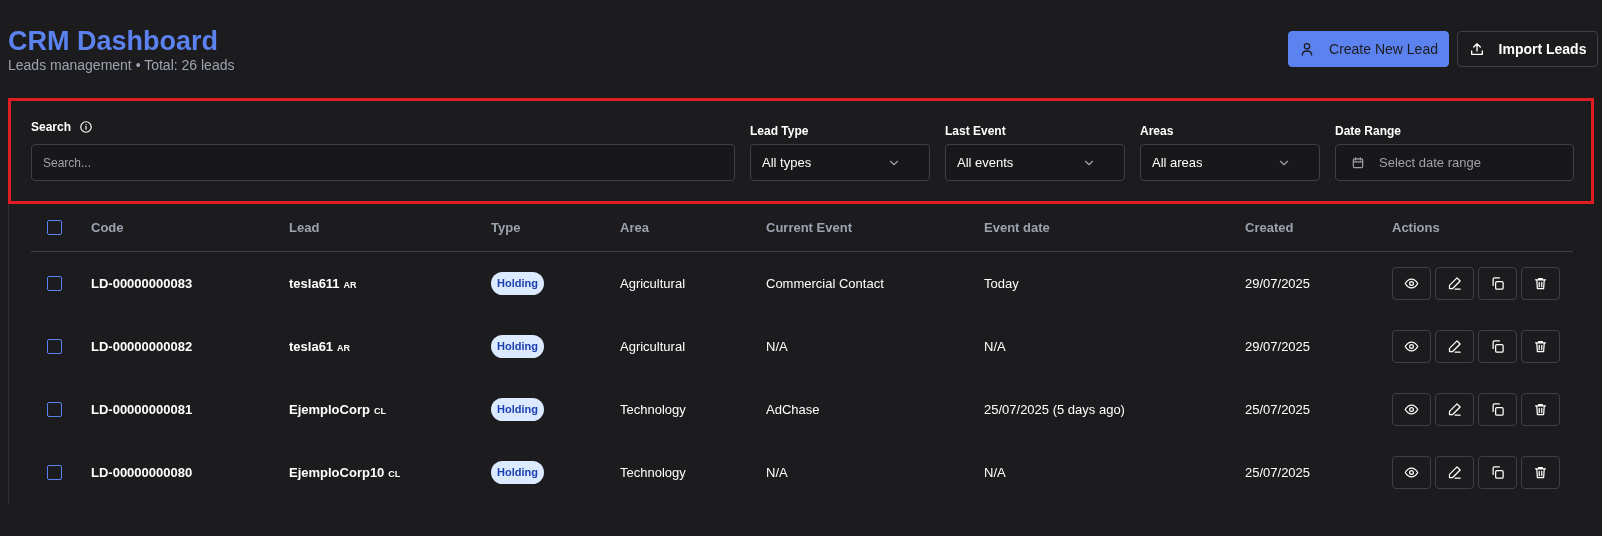 This screenshot has width=1602, height=536. What do you see at coordinates (840, 162) in the screenshot?
I see `filter-dropdown: All types` at bounding box center [840, 162].